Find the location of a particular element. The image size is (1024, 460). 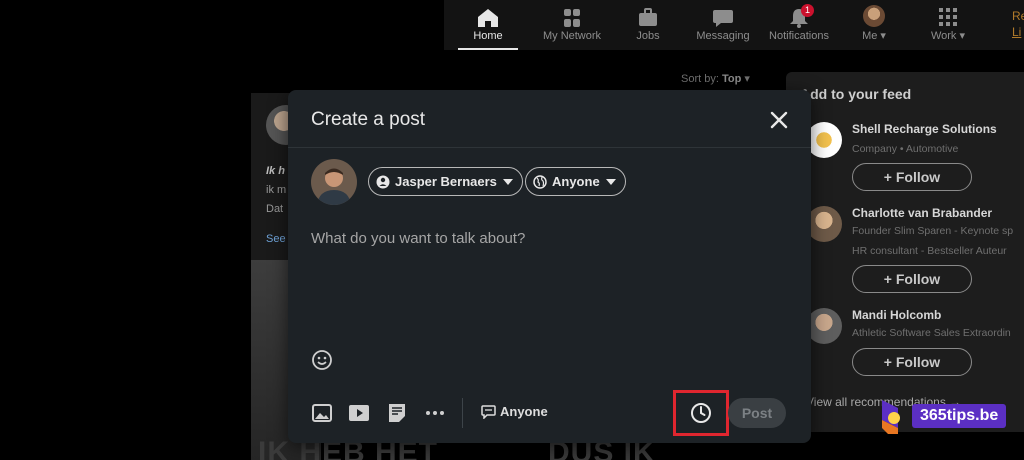

nav-jobs: Jobs is located at coordinates (648, 25).